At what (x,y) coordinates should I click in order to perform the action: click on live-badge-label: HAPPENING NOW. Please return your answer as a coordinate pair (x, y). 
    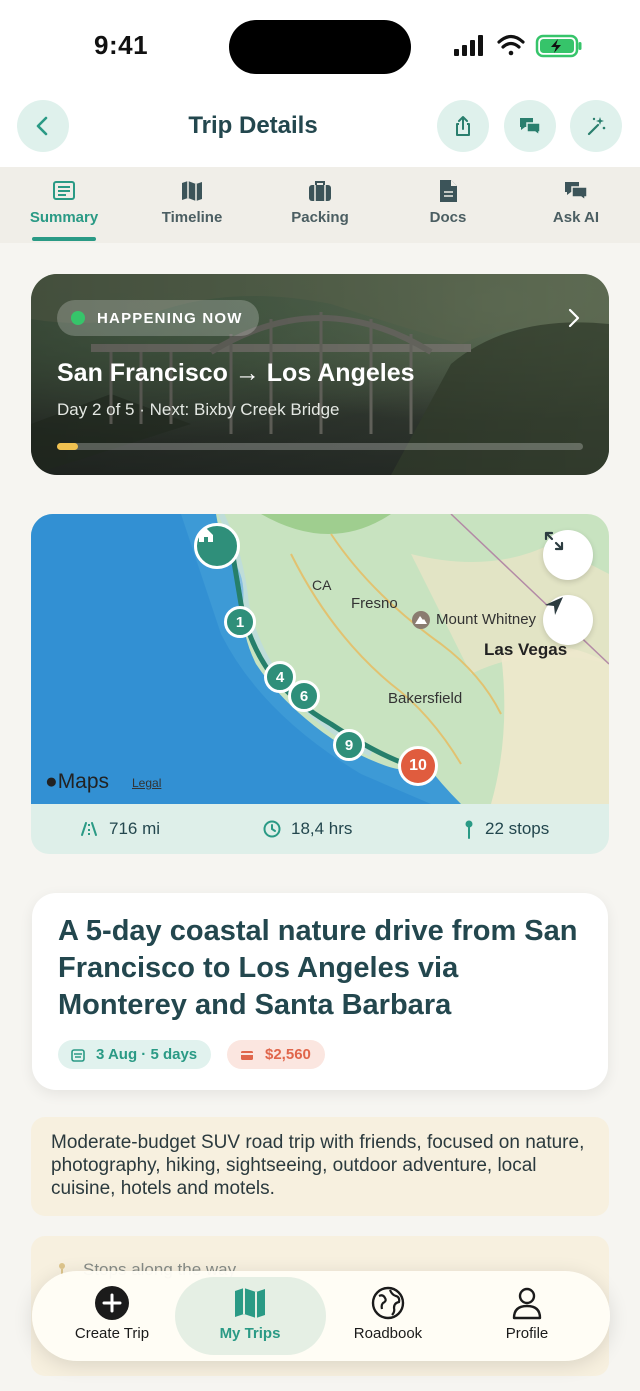
    Looking at the image, I should click on (170, 318).